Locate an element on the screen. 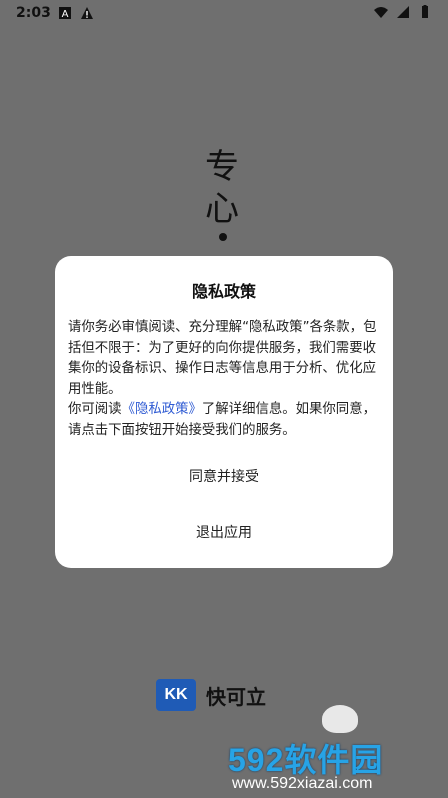 This screenshot has height=798, width=448. app-logo: KK is located at coordinates (176, 695).